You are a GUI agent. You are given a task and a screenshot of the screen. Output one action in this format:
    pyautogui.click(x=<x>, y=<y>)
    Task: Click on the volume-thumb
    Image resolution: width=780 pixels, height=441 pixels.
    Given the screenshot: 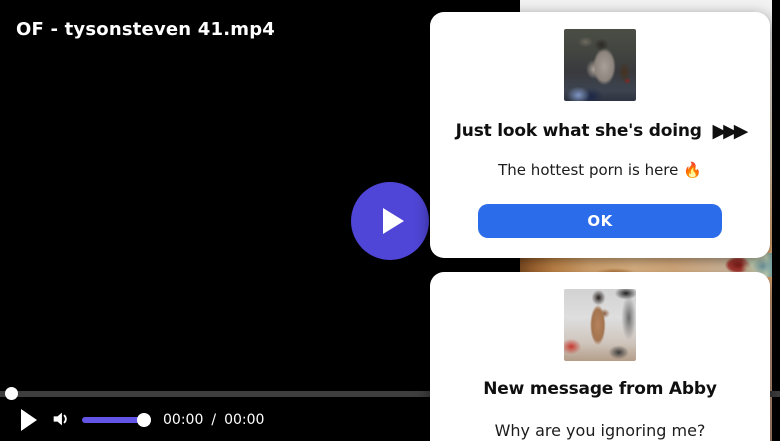 What is the action you would take?
    pyautogui.click(x=144, y=420)
    